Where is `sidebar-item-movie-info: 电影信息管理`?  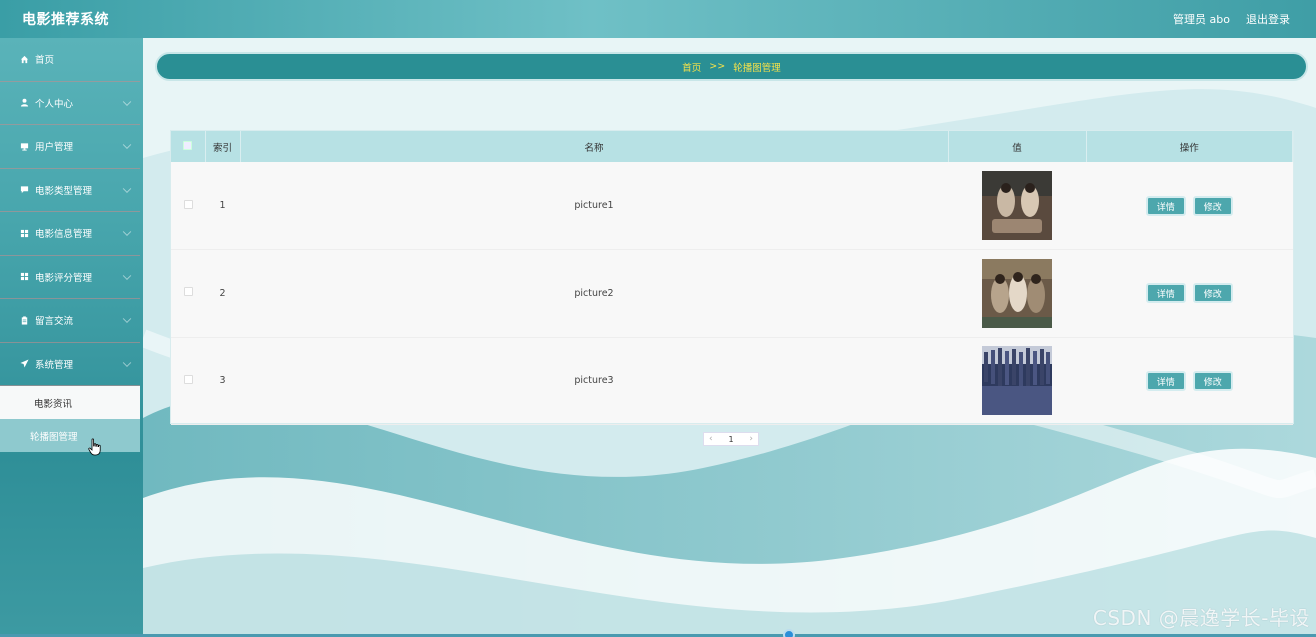 sidebar-item-movie-info: 电影信息管理 is located at coordinates (70, 234).